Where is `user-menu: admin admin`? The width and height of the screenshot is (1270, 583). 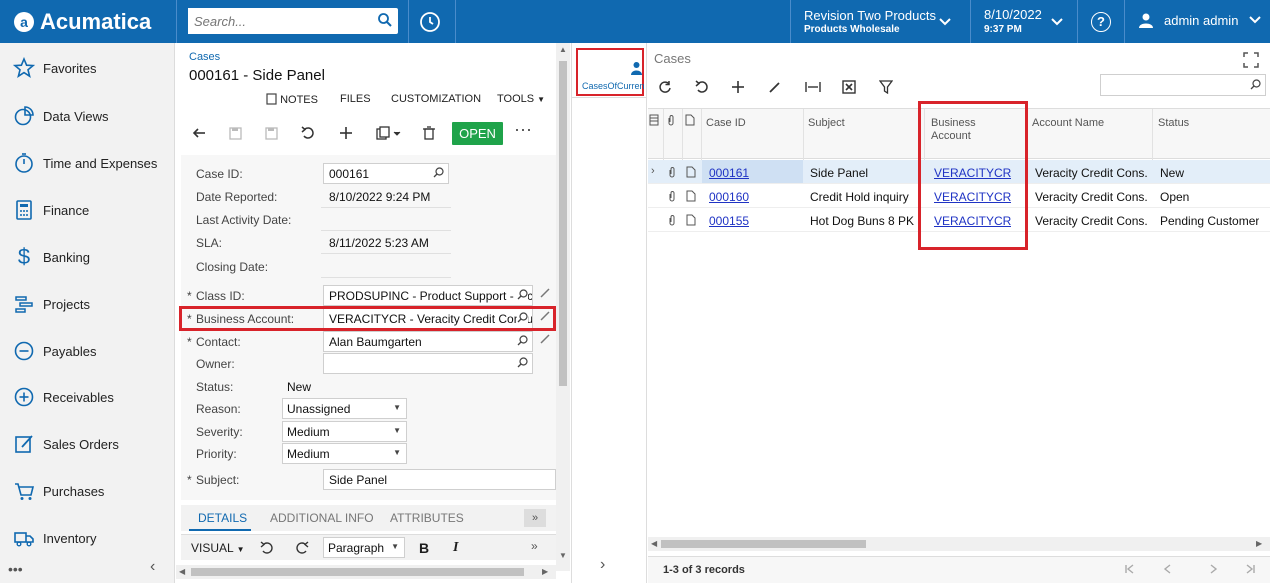
user-menu: admin admin is located at coordinates (1200, 20).